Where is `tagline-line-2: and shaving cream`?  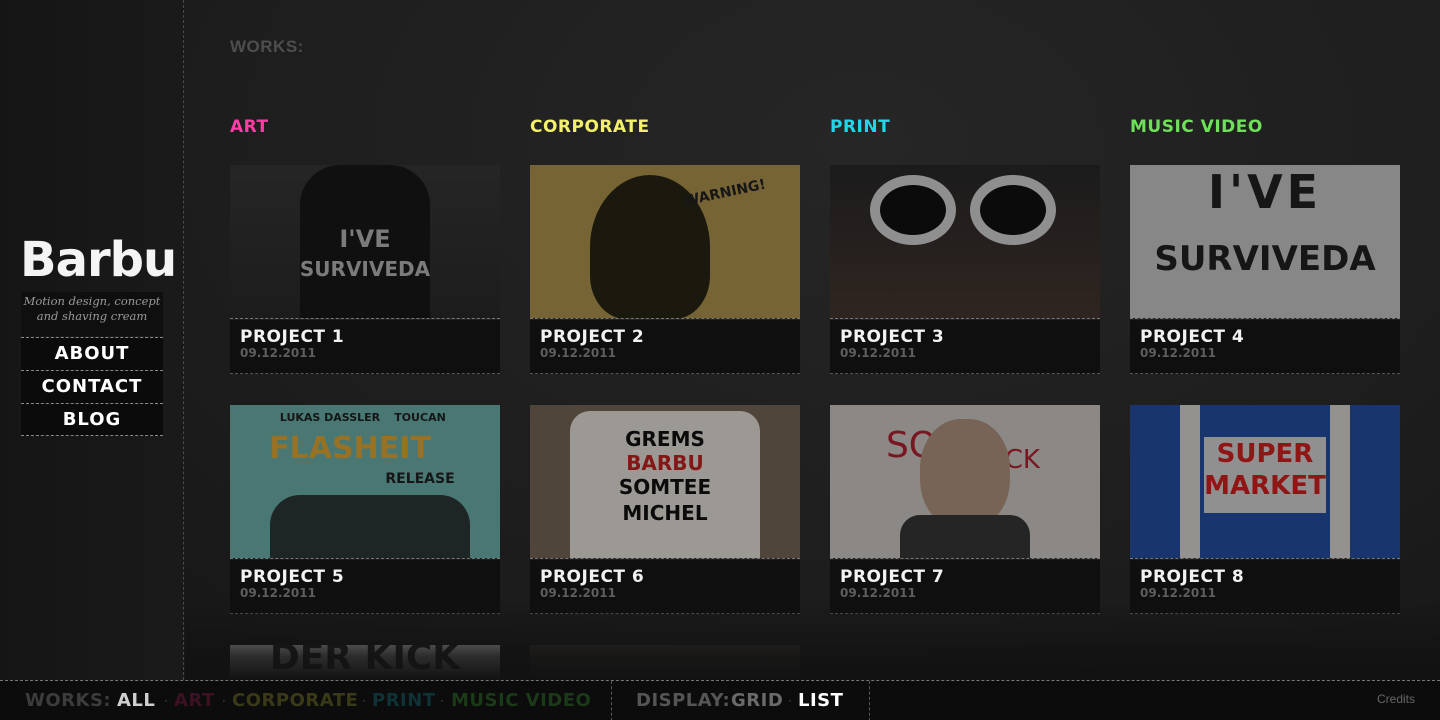 tagline-line-2: and shaving cream is located at coordinates (92, 316).